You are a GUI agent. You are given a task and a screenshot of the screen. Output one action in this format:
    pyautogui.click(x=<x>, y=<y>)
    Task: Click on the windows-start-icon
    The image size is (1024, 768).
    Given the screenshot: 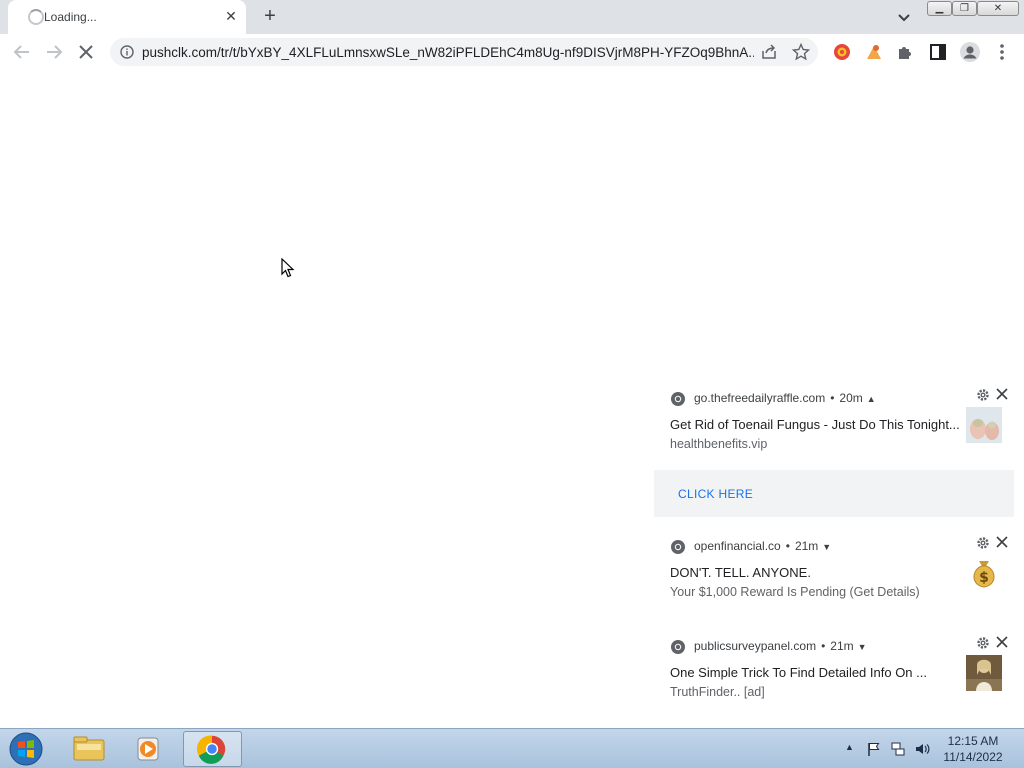 What is the action you would take?
    pyautogui.click(x=26, y=749)
    